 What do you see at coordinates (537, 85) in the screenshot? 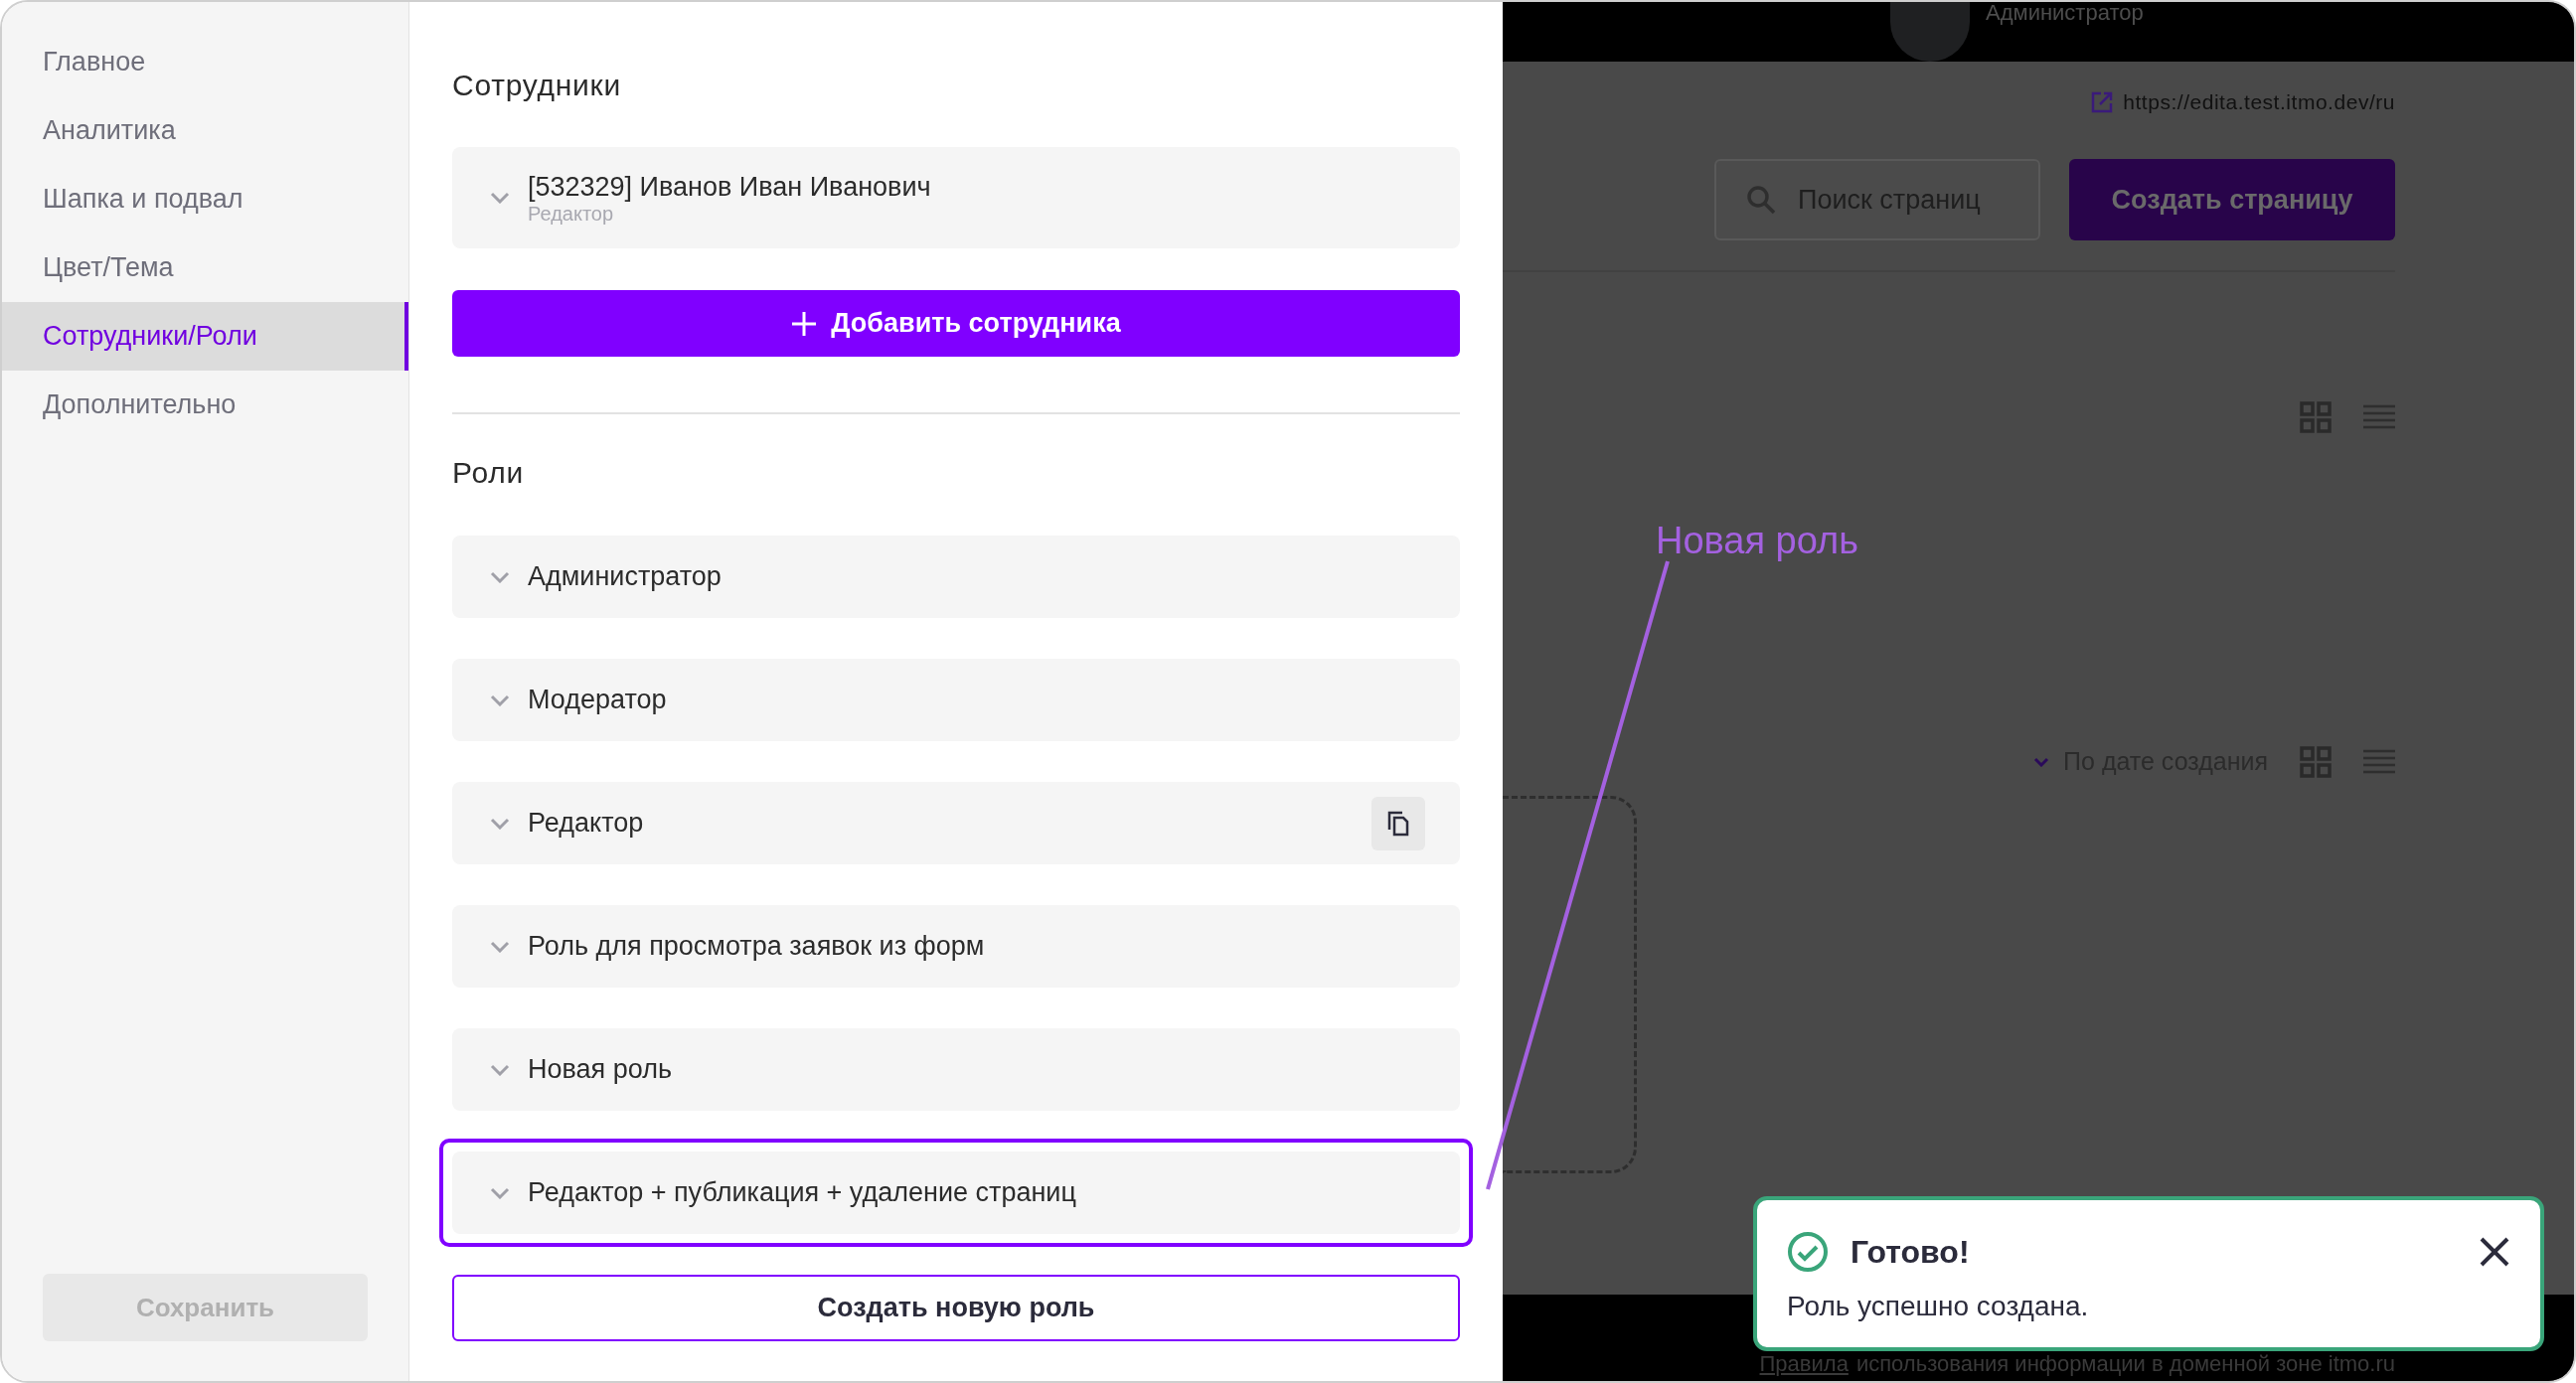
I see `section-heading: Сотрудники` at bounding box center [537, 85].